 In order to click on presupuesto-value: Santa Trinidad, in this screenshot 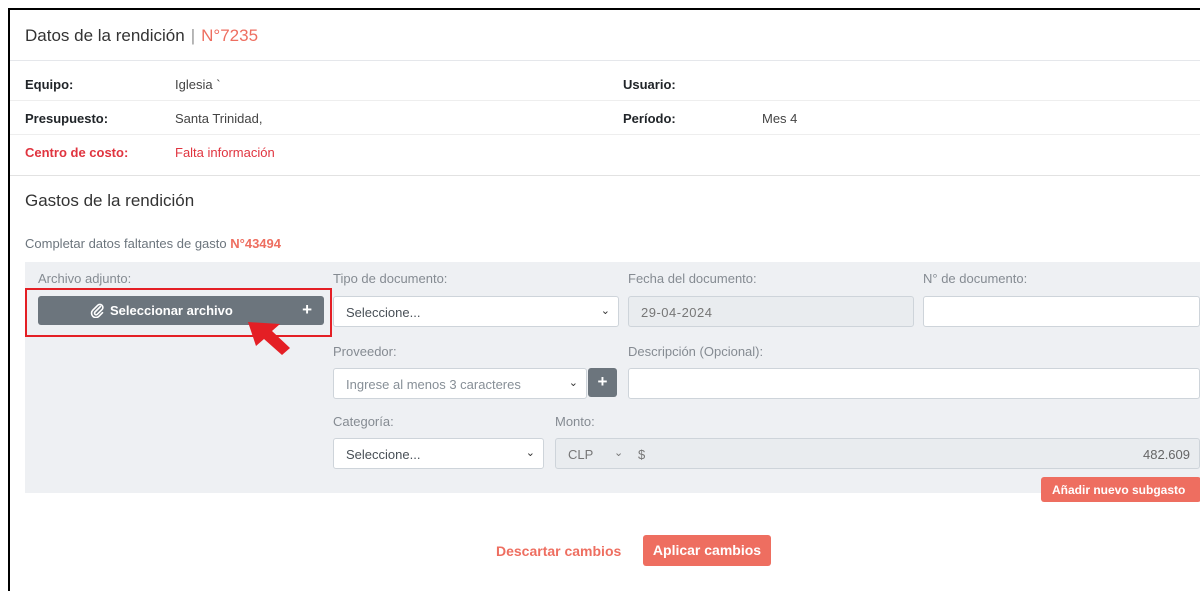, I will do `click(219, 118)`.